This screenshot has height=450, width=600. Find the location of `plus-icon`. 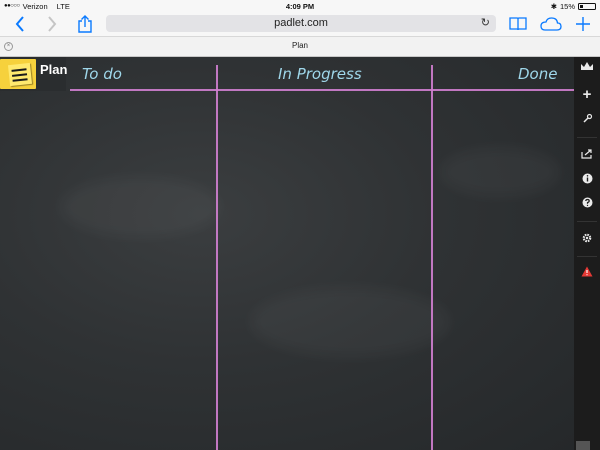

plus-icon is located at coordinates (583, 24).